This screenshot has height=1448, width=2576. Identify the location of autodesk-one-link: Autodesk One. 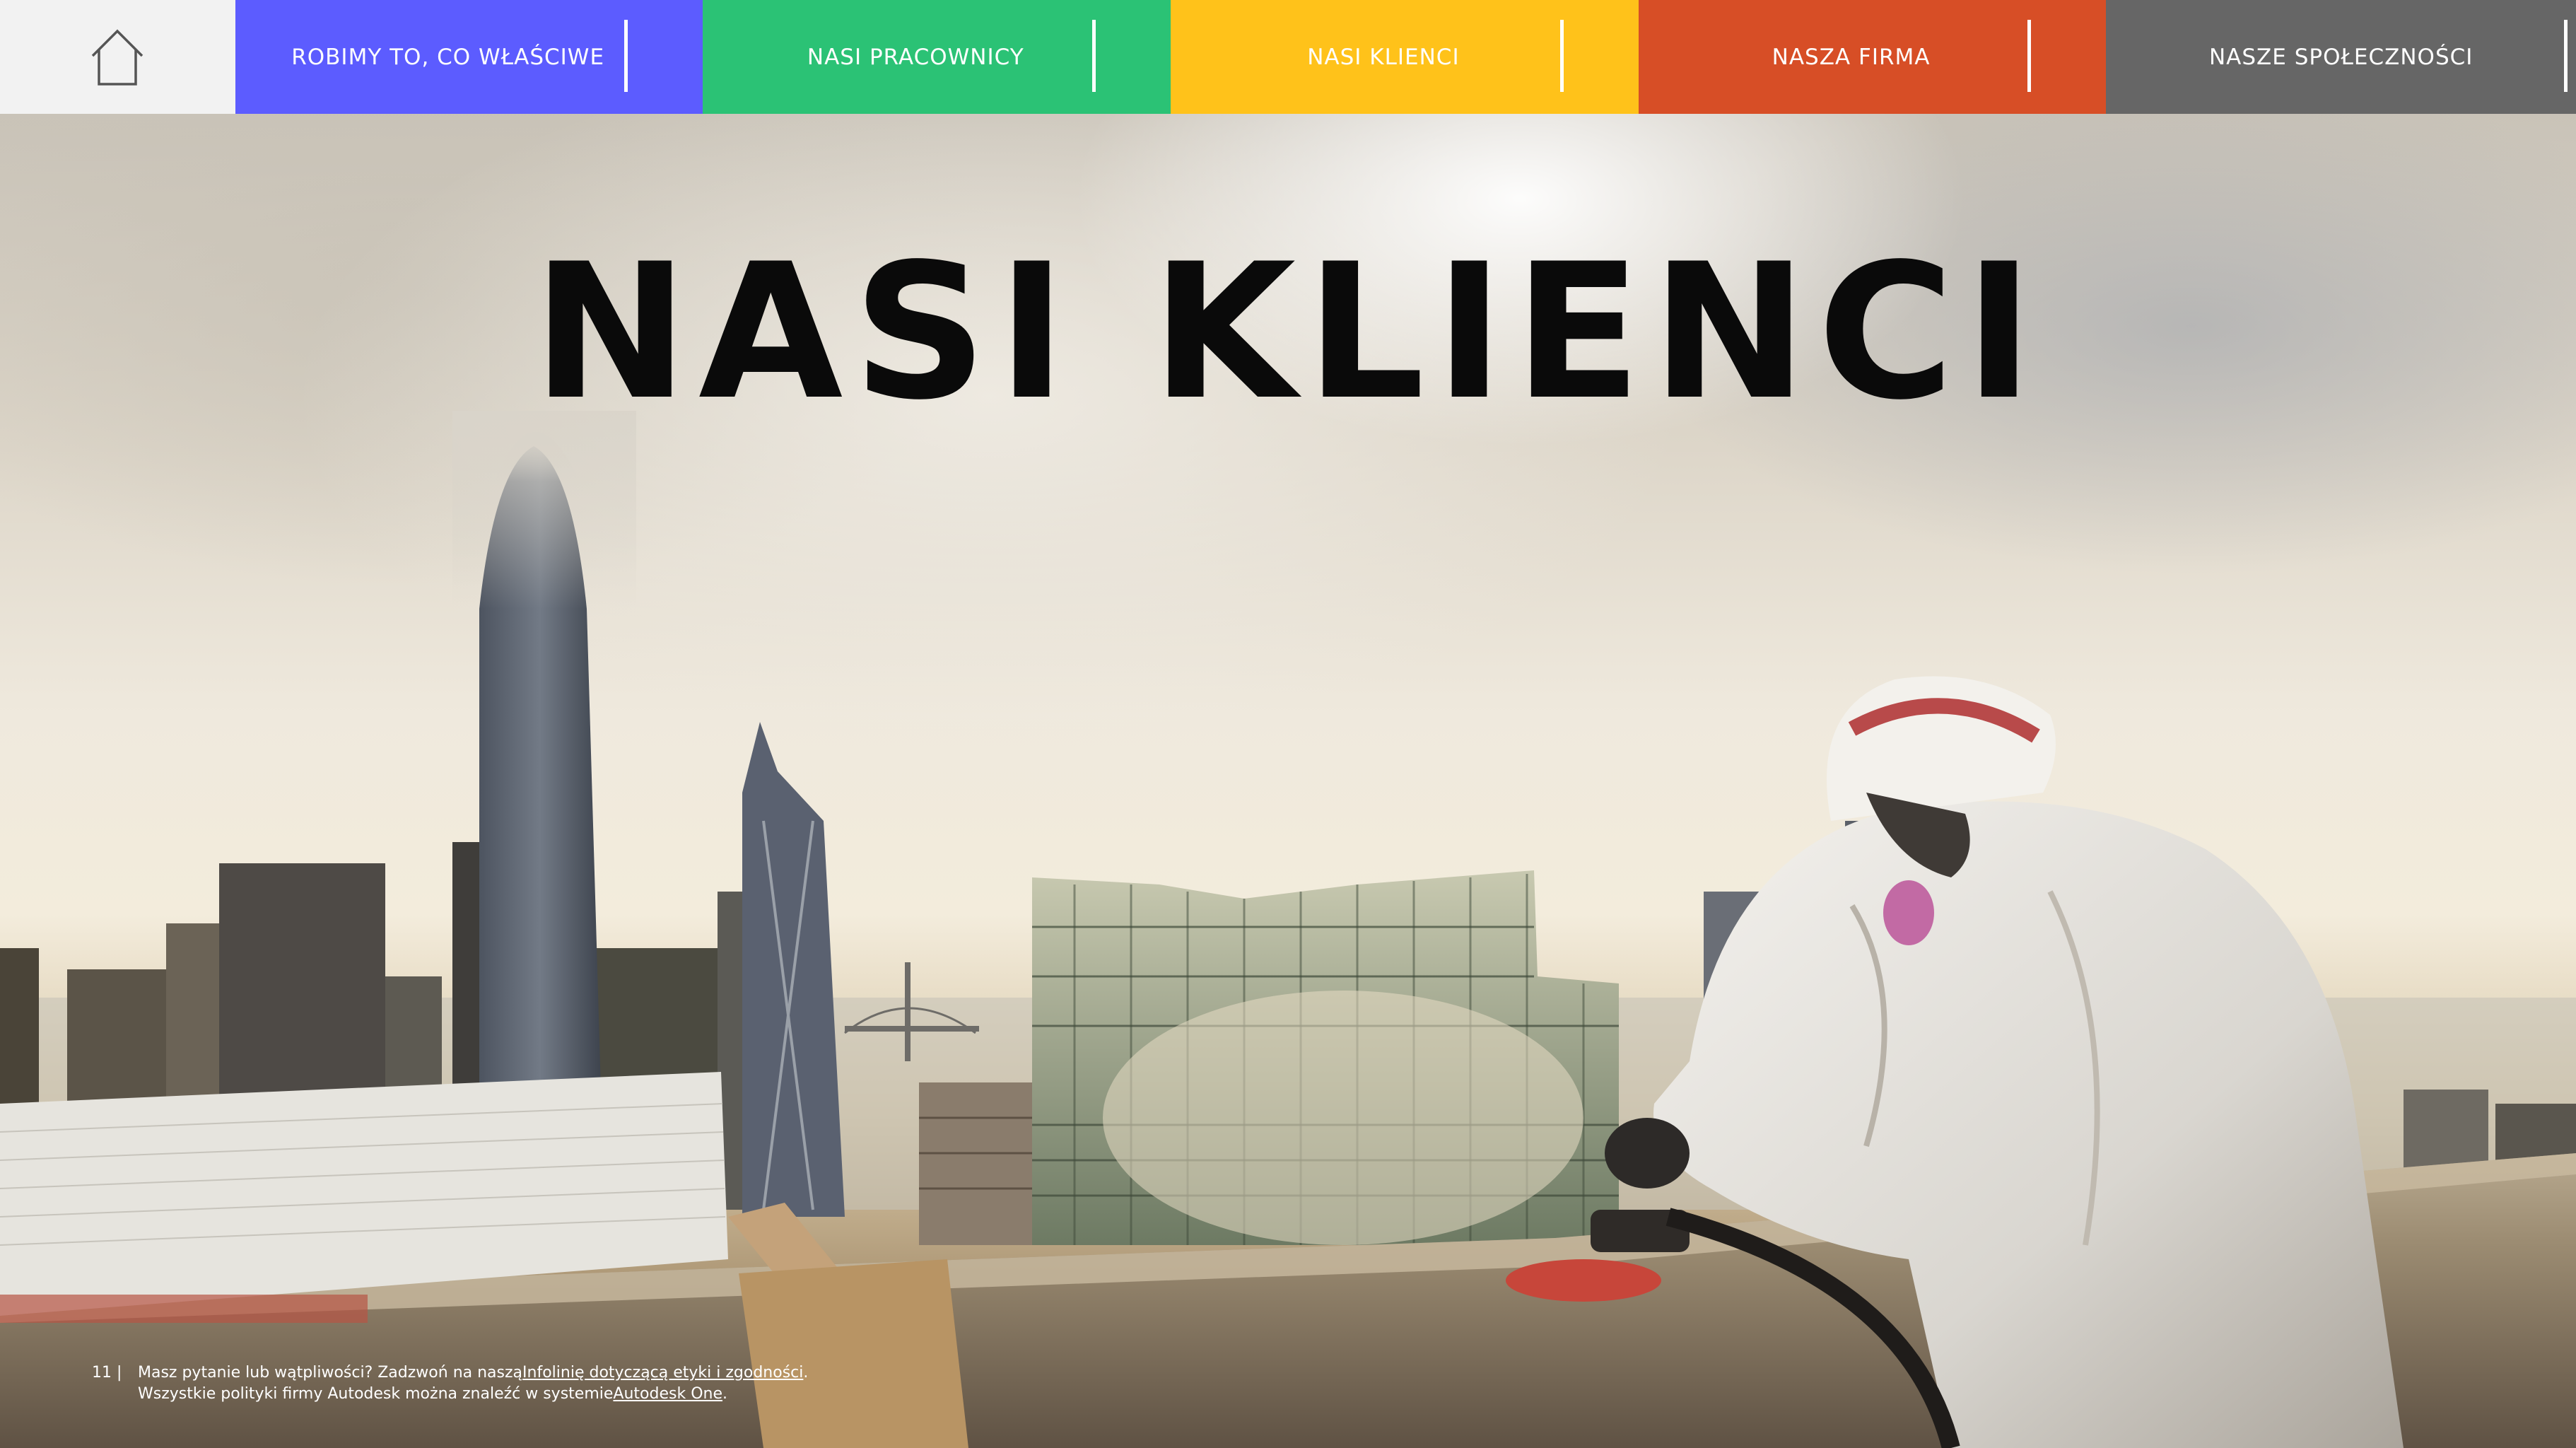
(667, 1394).